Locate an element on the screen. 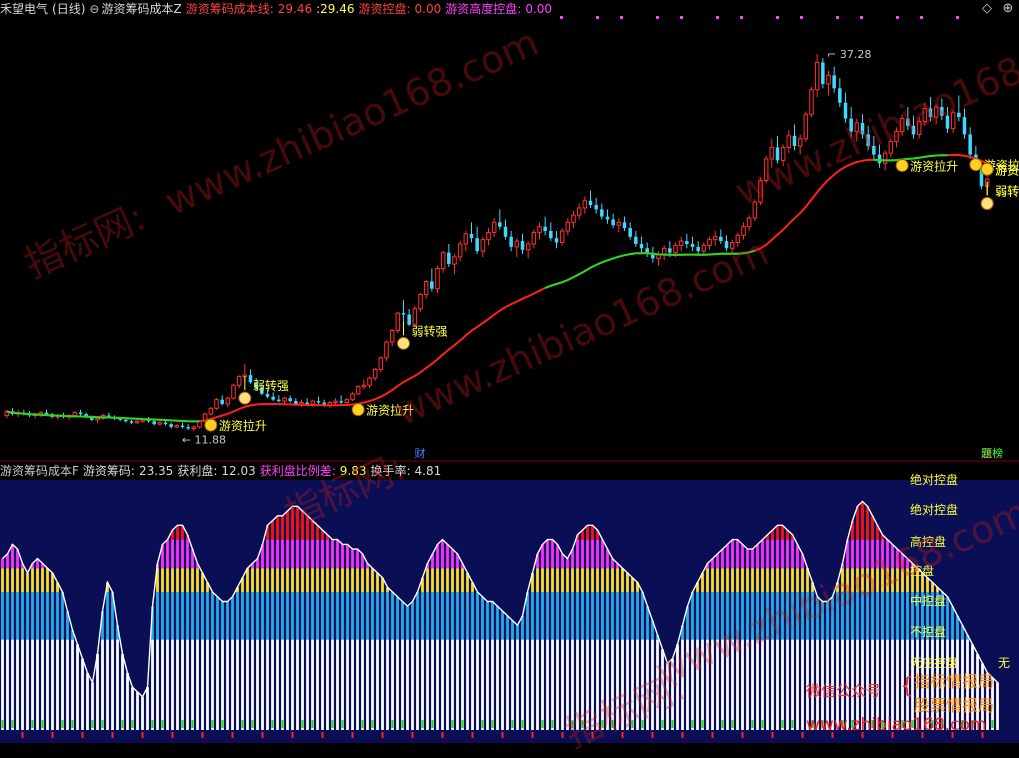  bottom-indicator-name: 游资筹码成本F is located at coordinates (39, 471).